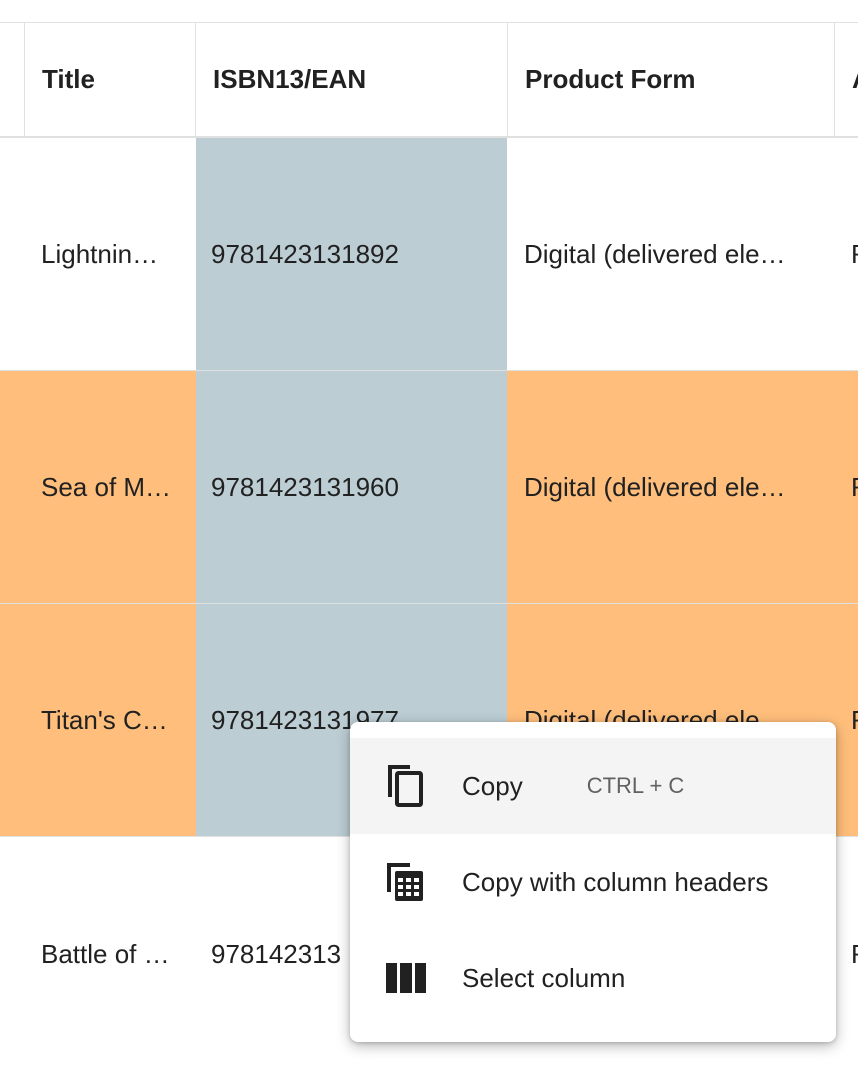 The height and width of the screenshot is (1068, 858). Describe the element at coordinates (110, 79) in the screenshot. I see `header-title: Title` at that location.